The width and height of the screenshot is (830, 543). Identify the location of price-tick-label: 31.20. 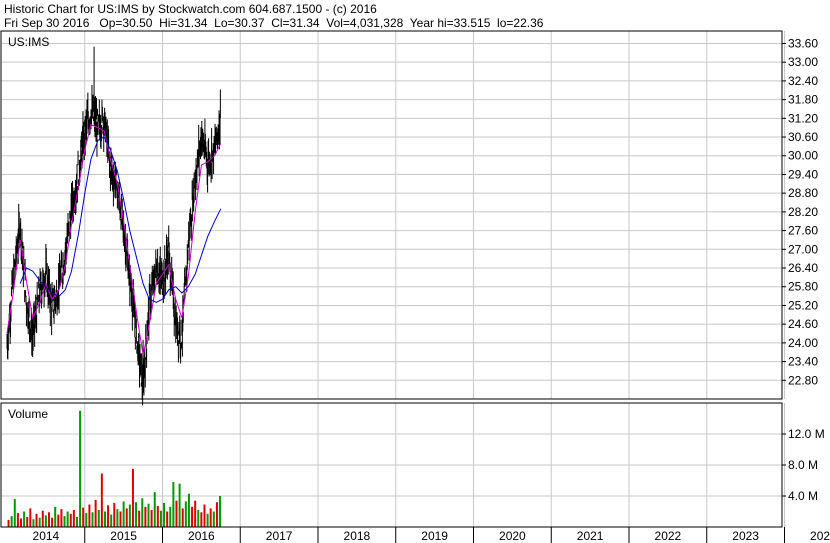
(803, 118).